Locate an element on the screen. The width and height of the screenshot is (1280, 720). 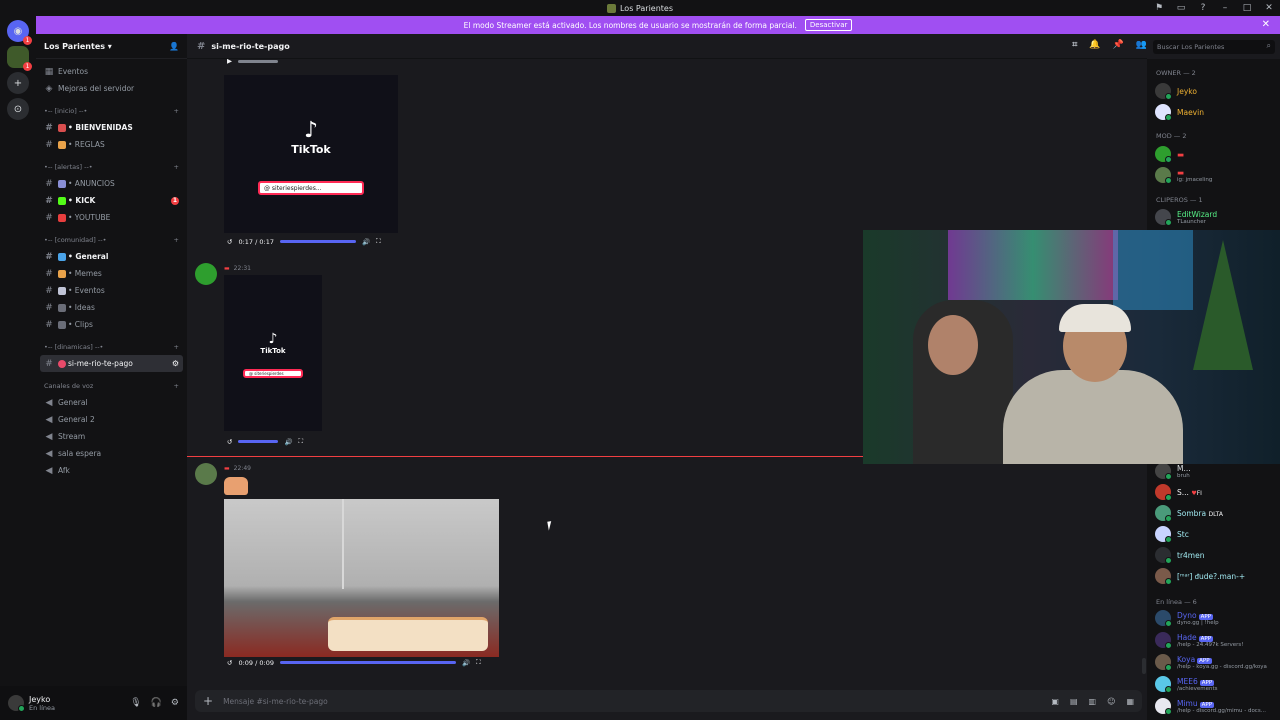
bell-icon: 🔔 is located at coordinates (1094, 45).